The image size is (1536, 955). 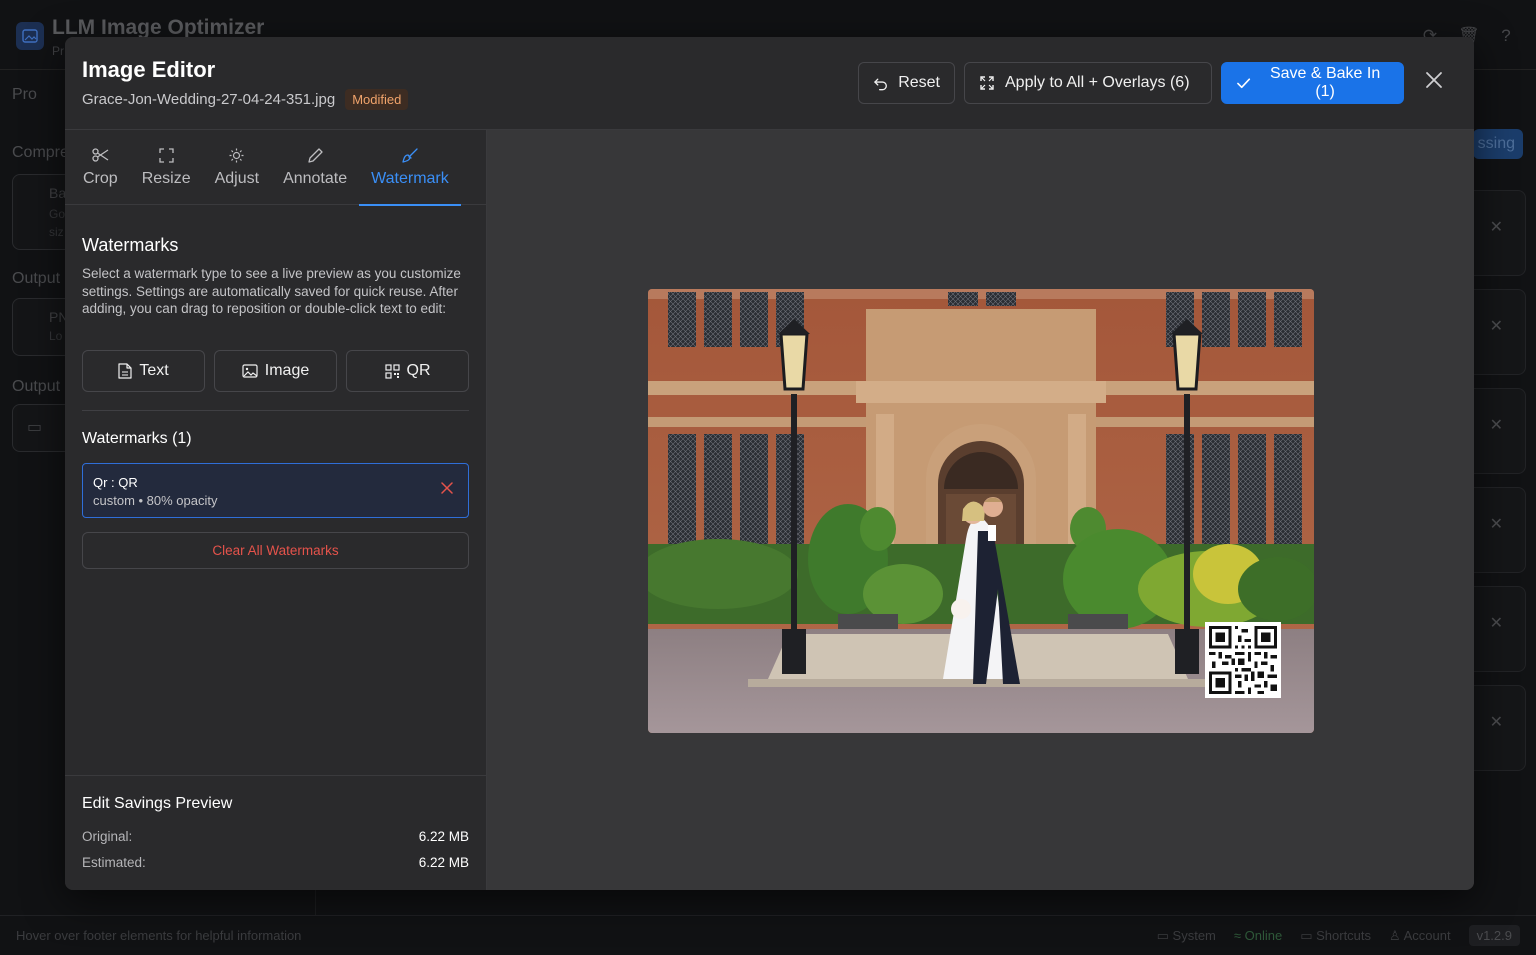 What do you see at coordinates (58, 193) in the screenshot?
I see `card-label: Ba` at bounding box center [58, 193].